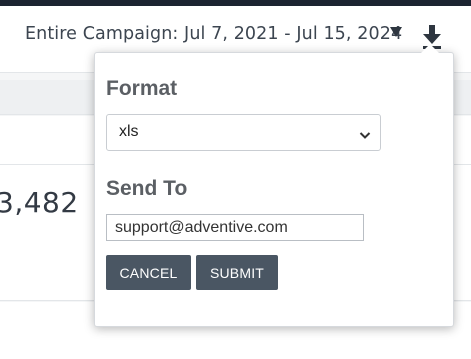  What do you see at coordinates (235, 227) in the screenshot?
I see `email-field` at bounding box center [235, 227].